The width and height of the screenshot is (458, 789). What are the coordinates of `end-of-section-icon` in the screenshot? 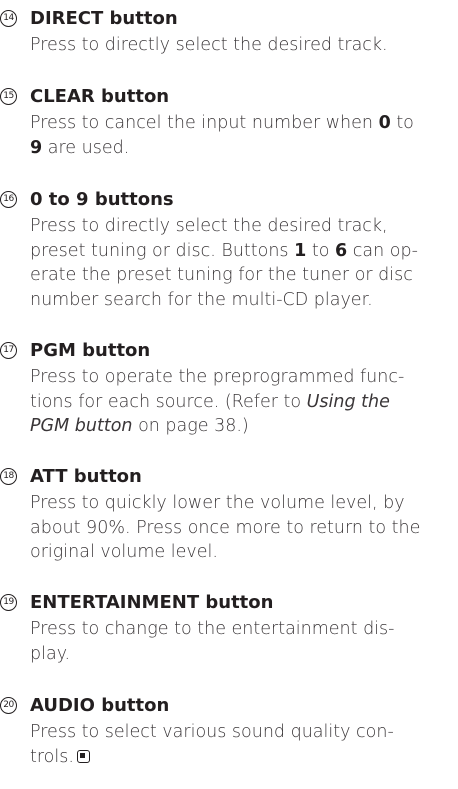 It's located at (83, 756).